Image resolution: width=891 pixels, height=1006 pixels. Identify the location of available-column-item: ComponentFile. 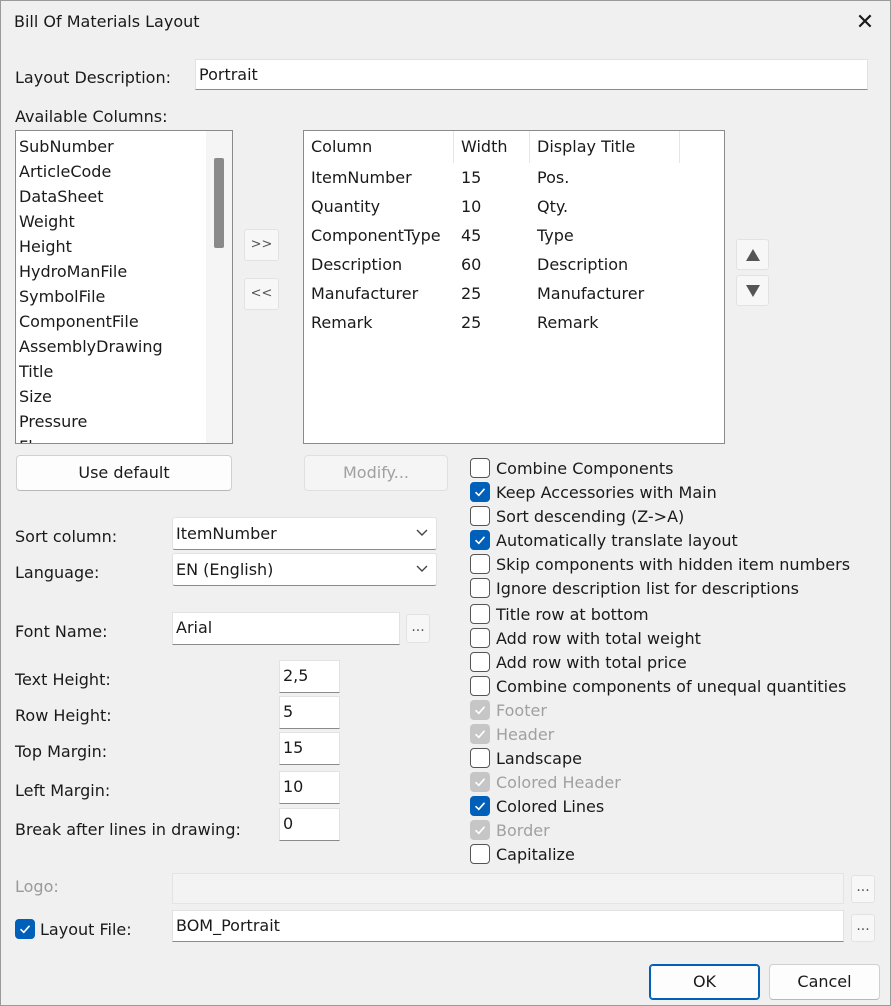
(124, 321).